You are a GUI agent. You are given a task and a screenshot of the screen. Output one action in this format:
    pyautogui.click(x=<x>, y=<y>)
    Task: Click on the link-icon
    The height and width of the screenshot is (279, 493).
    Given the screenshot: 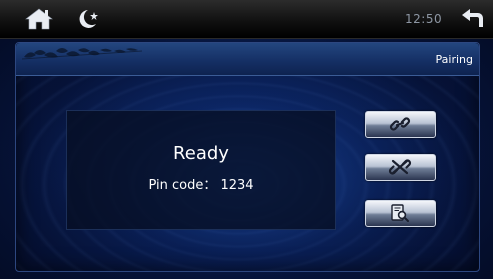 What is the action you would take?
    pyautogui.click(x=400, y=124)
    